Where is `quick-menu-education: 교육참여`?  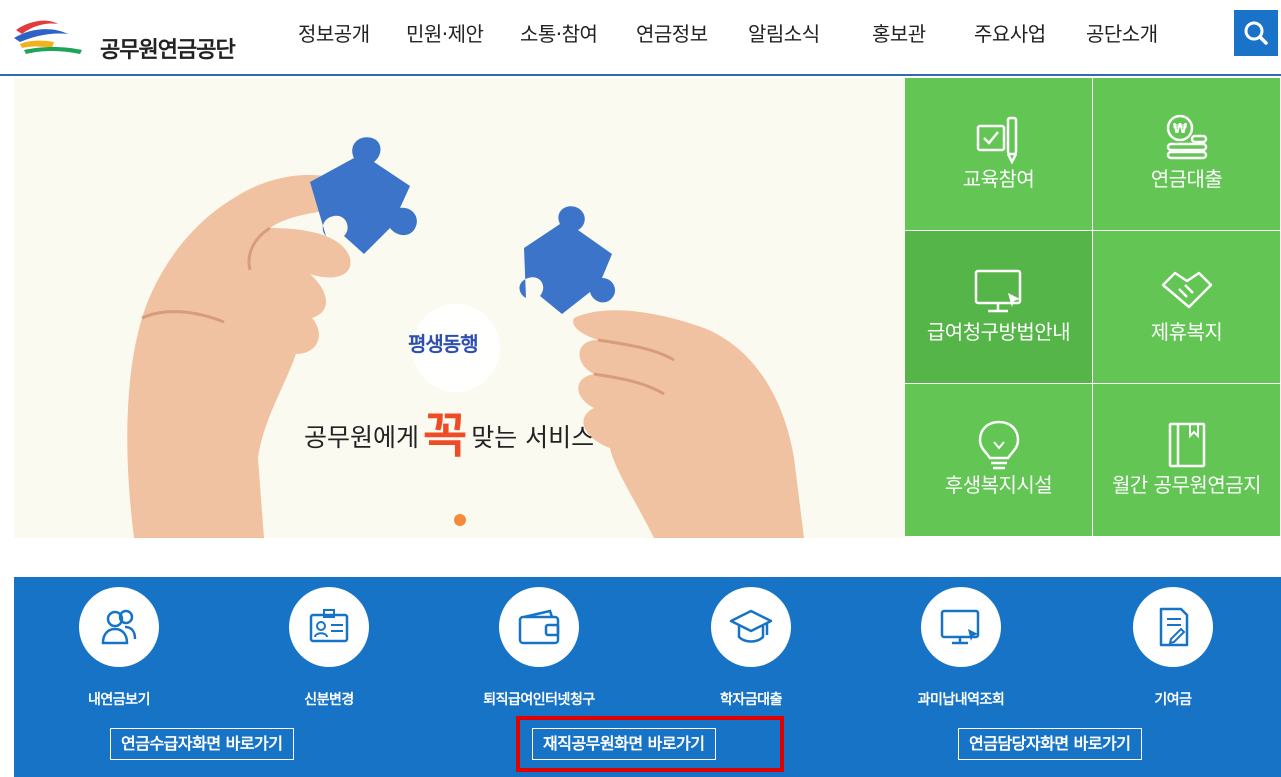 quick-menu-education: 교육참여 is located at coordinates (998, 154).